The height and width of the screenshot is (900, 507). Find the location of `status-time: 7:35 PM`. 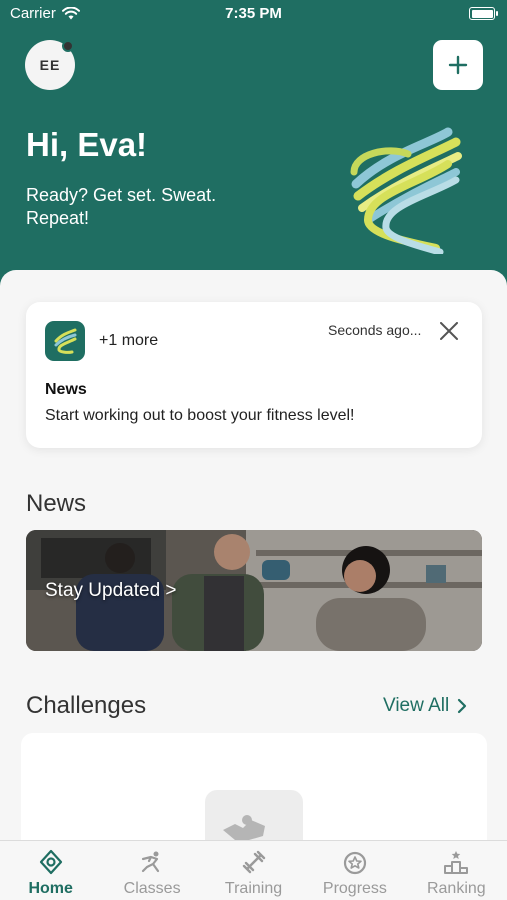

status-time: 7:35 PM is located at coordinates (253, 13).